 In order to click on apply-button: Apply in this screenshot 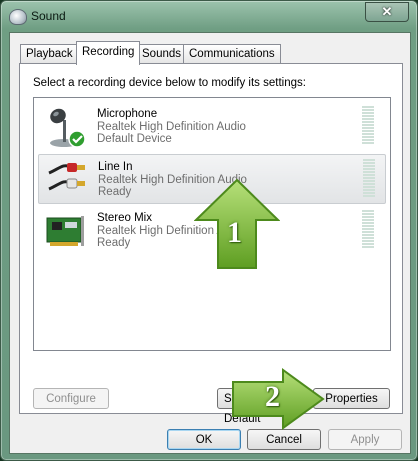, I will do `click(365, 439)`.